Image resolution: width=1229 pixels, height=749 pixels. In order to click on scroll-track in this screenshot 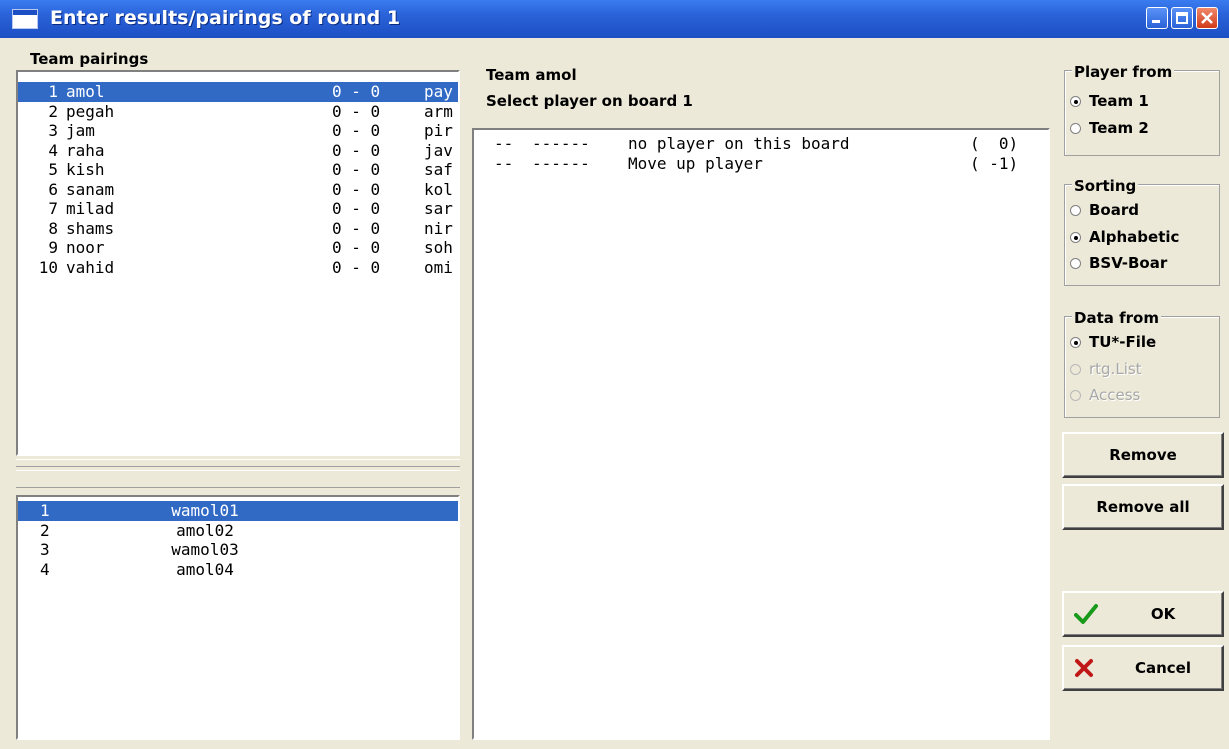, I will do `click(238, 479)`.